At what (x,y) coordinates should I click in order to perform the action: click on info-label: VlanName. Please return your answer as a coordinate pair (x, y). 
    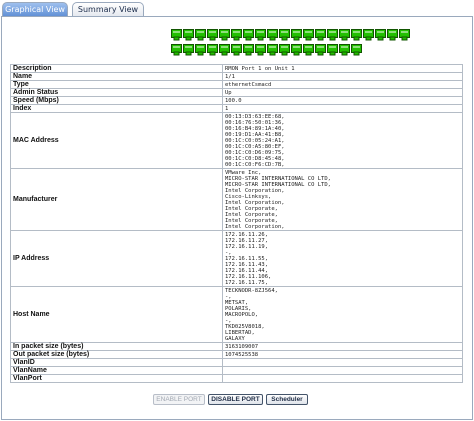
    Looking at the image, I should click on (116, 370).